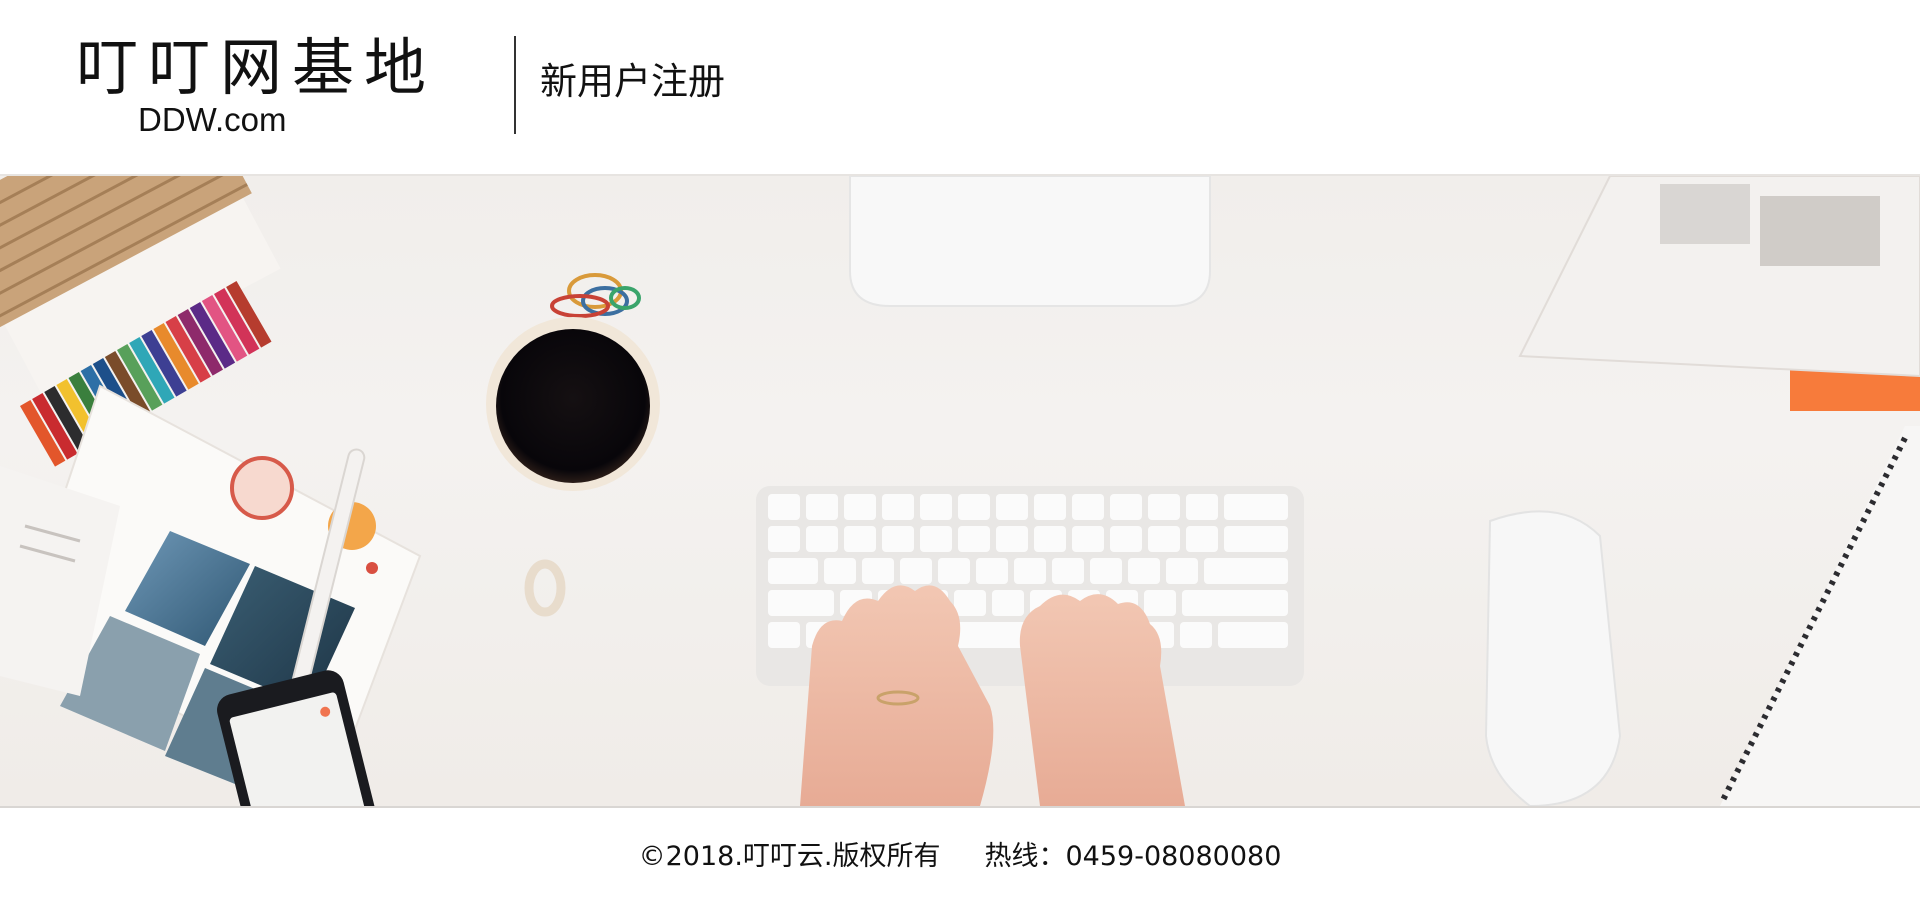 This screenshot has height=900, width=1920. Describe the element at coordinates (1553, 658) in the screenshot. I see `computer-mouse` at that location.